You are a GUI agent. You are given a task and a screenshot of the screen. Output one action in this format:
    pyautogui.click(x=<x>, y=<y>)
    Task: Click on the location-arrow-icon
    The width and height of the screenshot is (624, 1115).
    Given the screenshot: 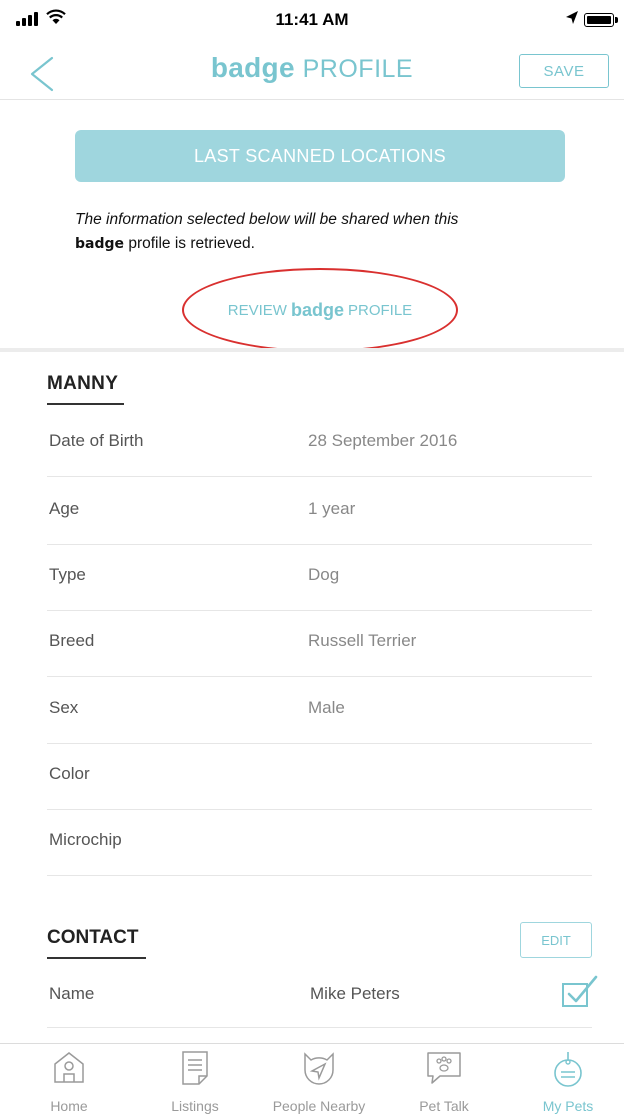 What is the action you would take?
    pyautogui.click(x=572, y=17)
    